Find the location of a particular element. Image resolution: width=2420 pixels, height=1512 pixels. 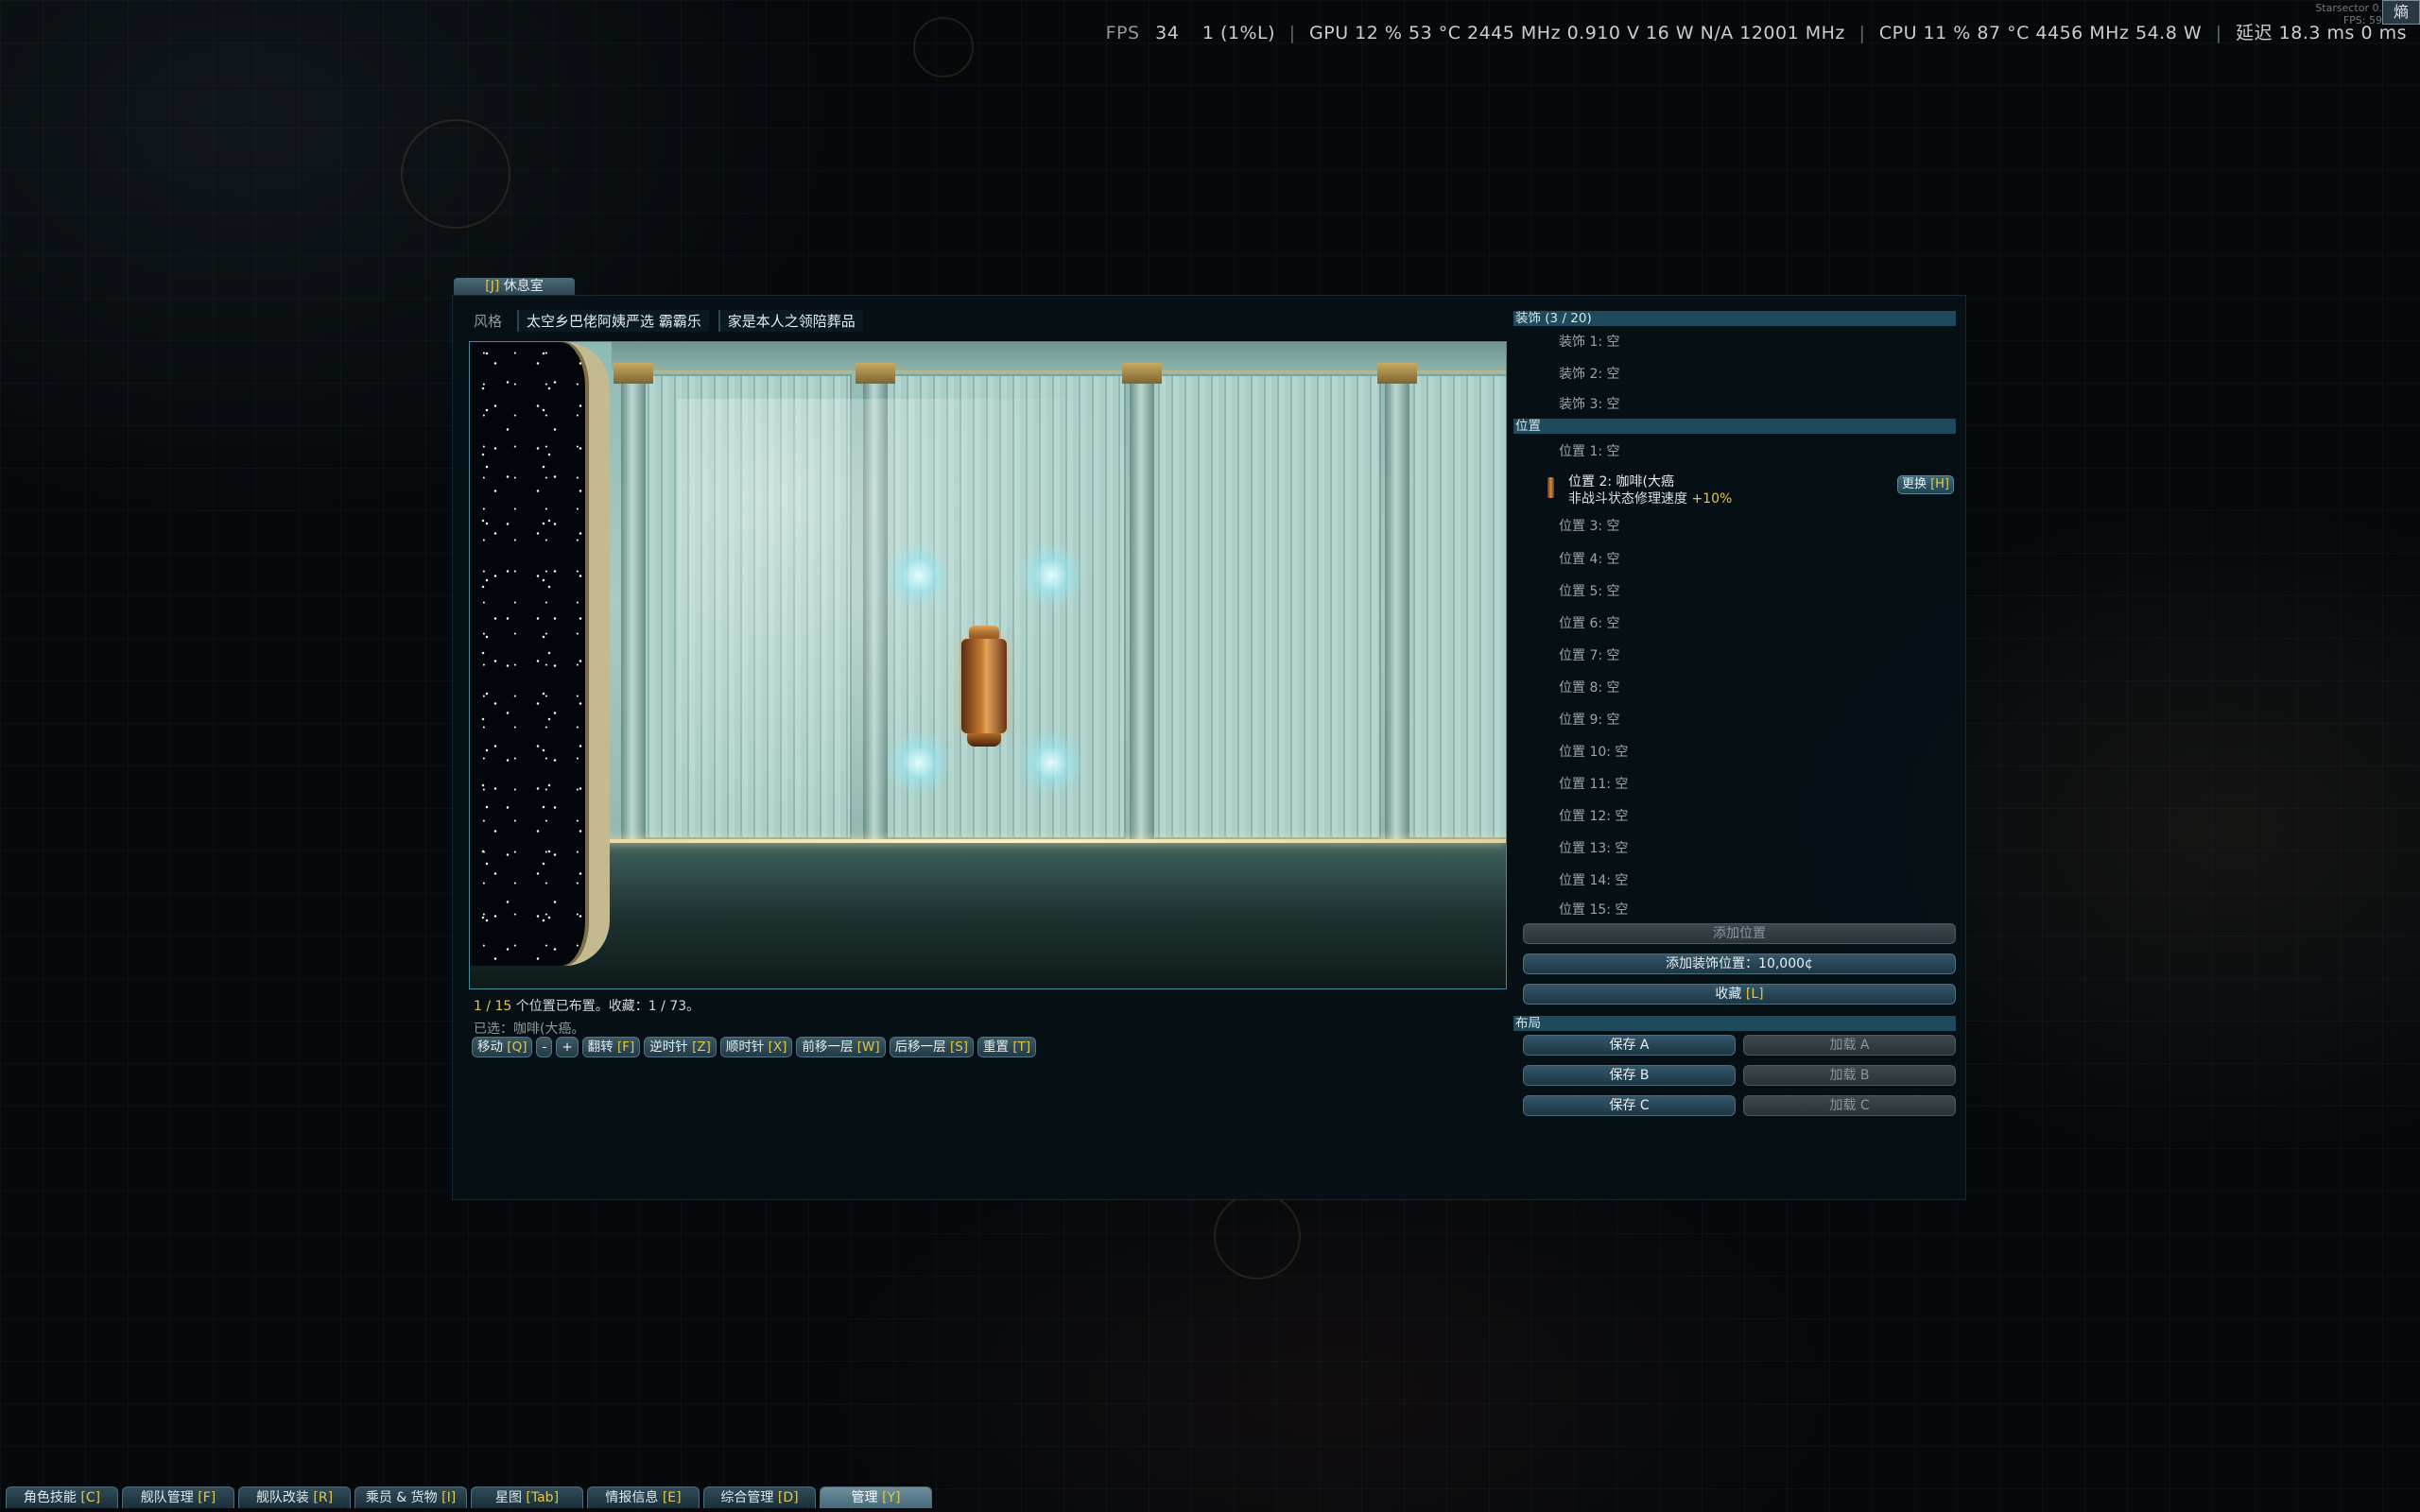

room-floor is located at coordinates (988, 915).